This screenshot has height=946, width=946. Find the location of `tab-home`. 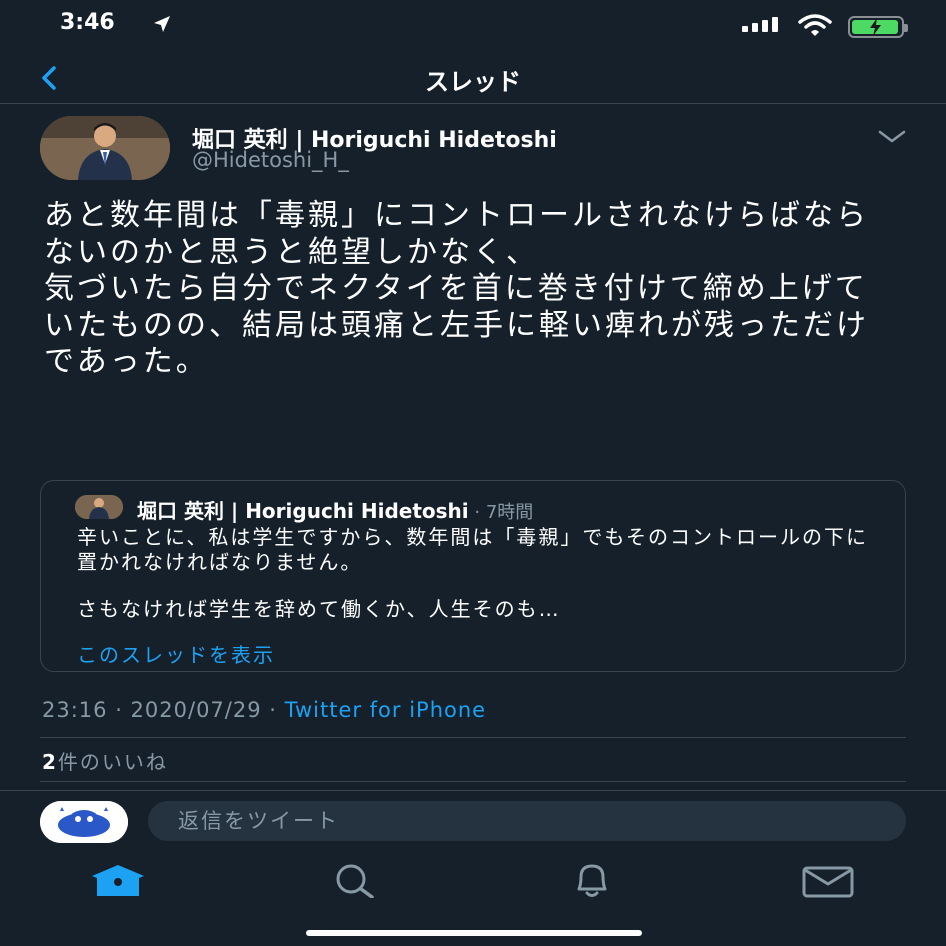

tab-home is located at coordinates (118, 880).